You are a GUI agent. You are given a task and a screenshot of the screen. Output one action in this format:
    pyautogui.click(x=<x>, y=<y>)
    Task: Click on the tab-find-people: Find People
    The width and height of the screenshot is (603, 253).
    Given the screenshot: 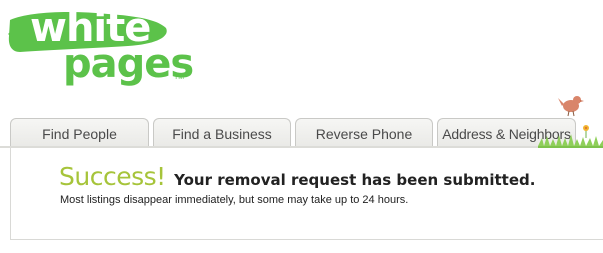 What is the action you would take?
    pyautogui.click(x=79, y=133)
    